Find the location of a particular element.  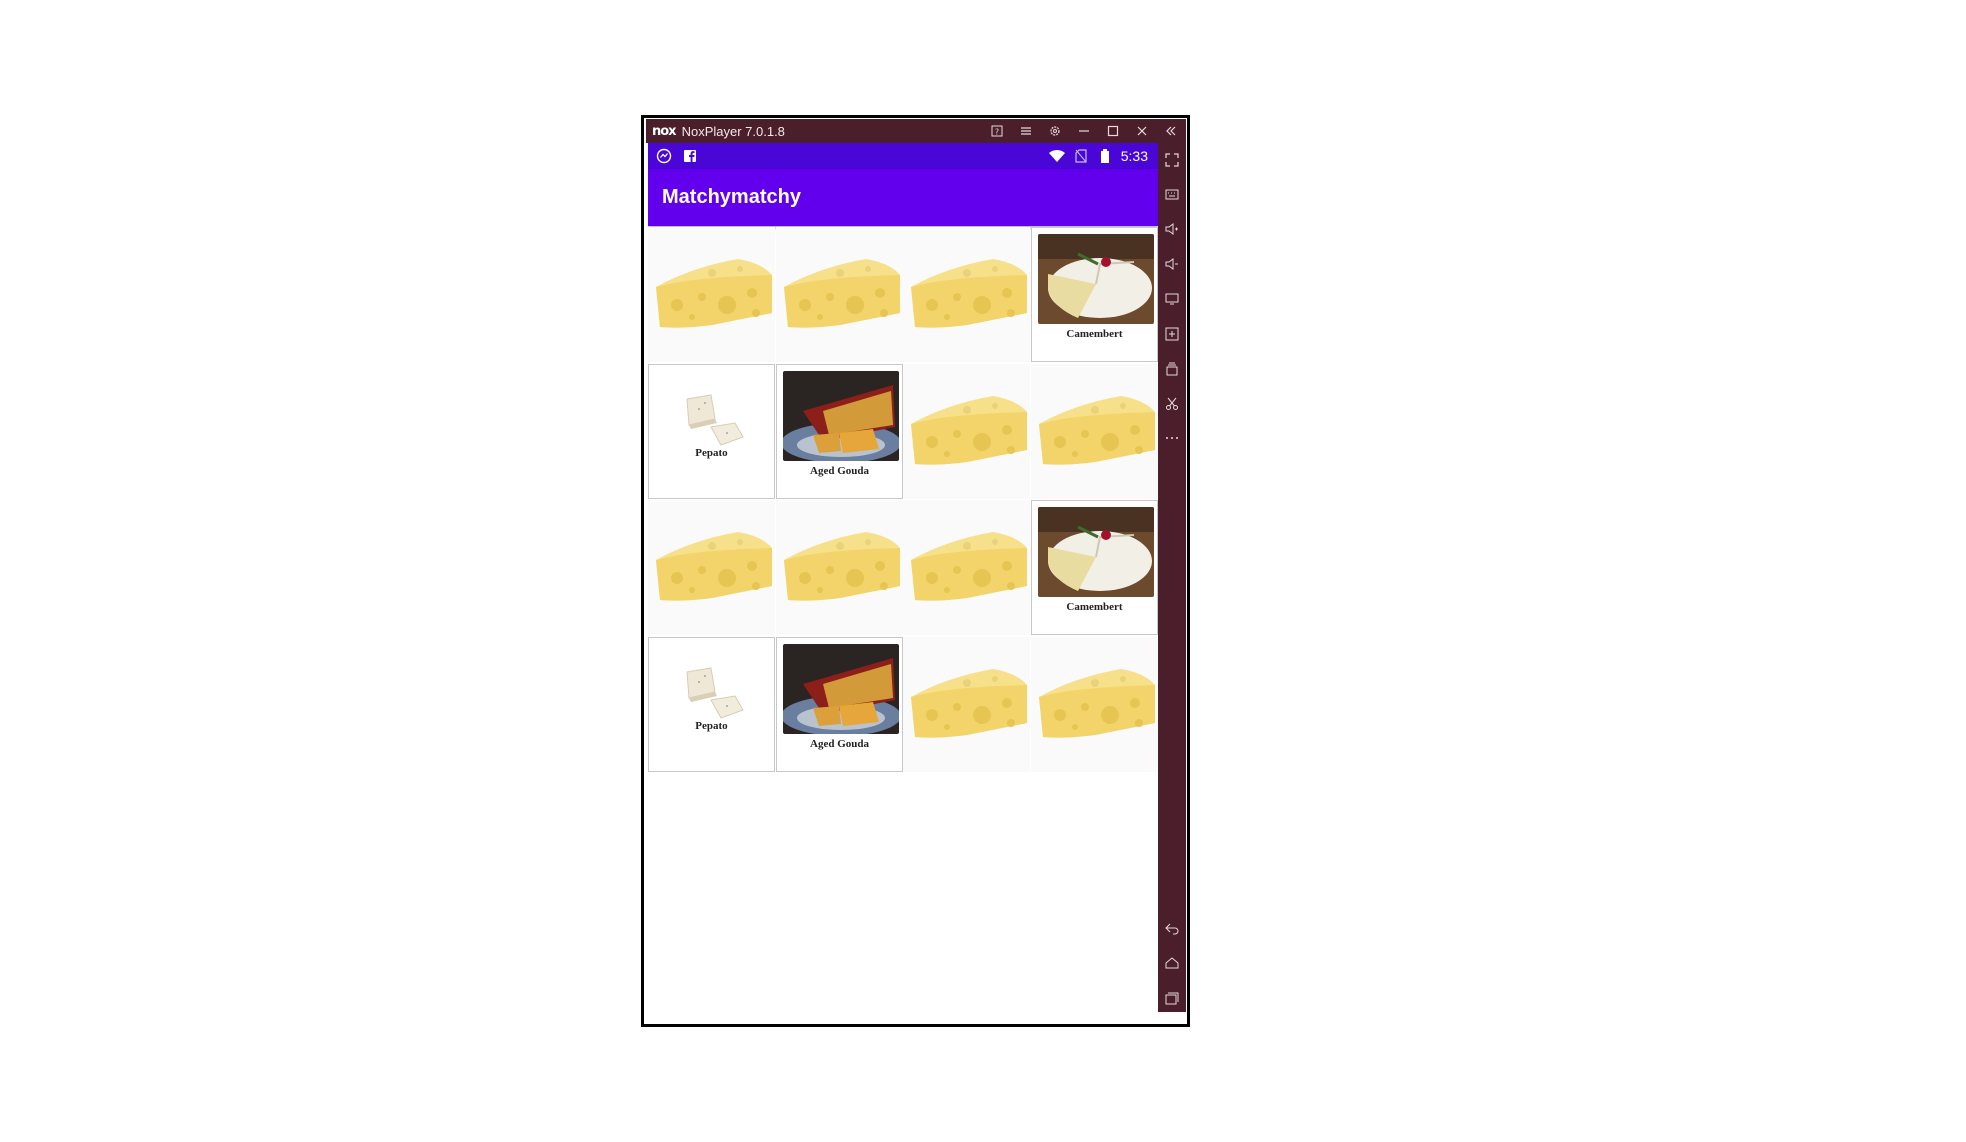

maximize-icon is located at coordinates (1113, 131).